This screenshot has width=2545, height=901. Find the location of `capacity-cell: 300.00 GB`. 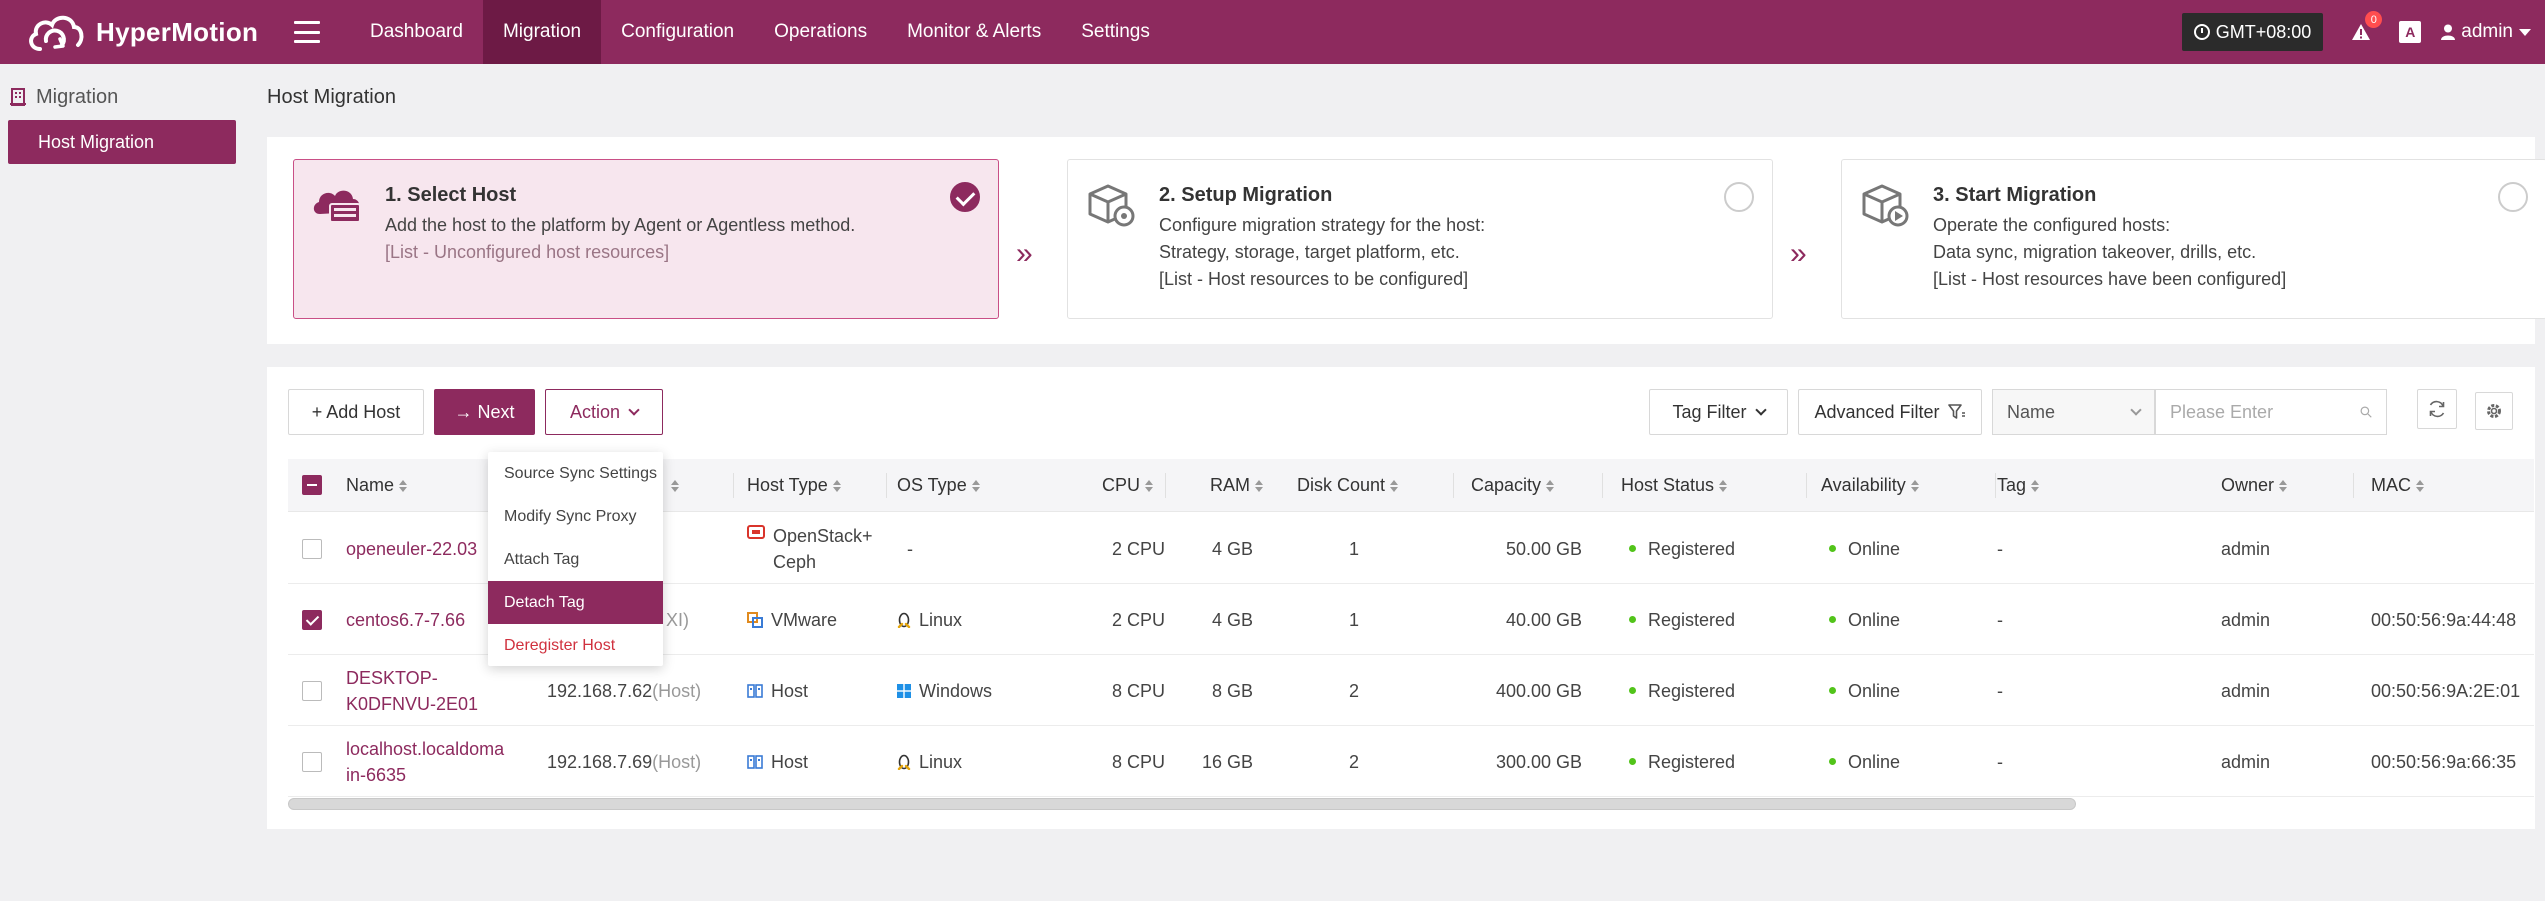

capacity-cell: 300.00 GB is located at coordinates (1538, 761).